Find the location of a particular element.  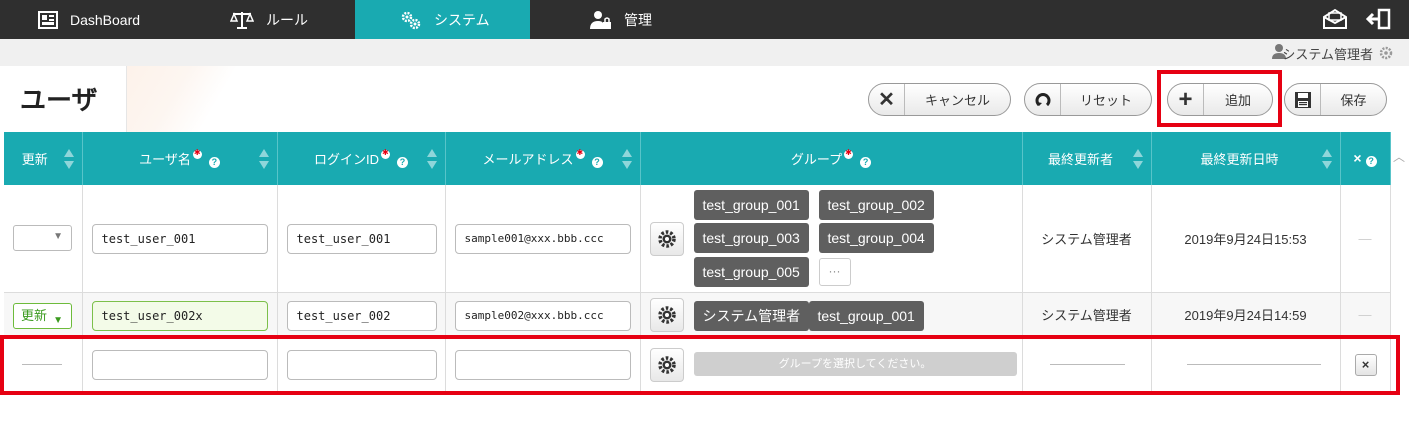

nav-item-dashboard: DashBoard is located at coordinates (113, 19).